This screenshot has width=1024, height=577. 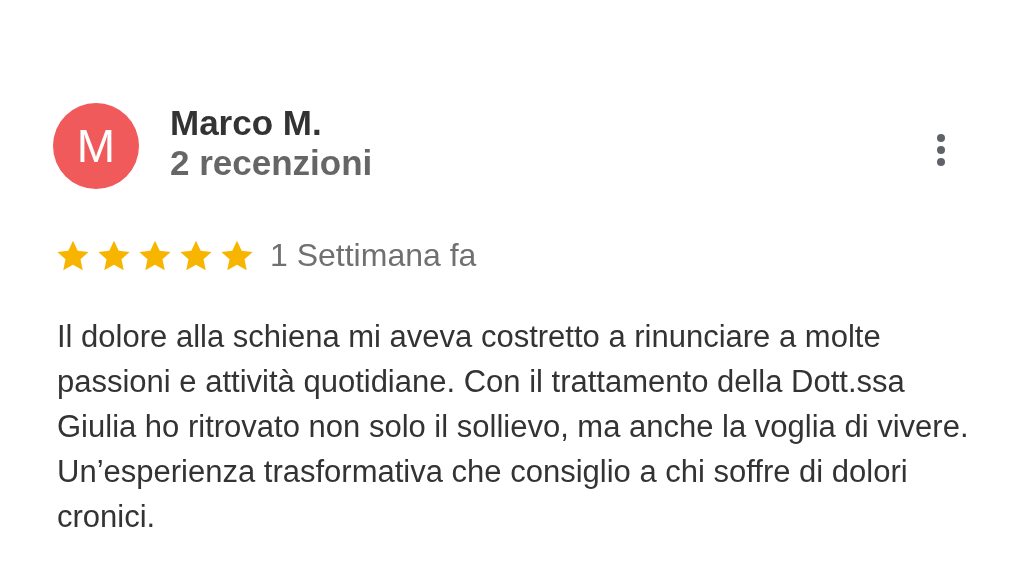 I want to click on author-name: Marco M., so click(x=246, y=123).